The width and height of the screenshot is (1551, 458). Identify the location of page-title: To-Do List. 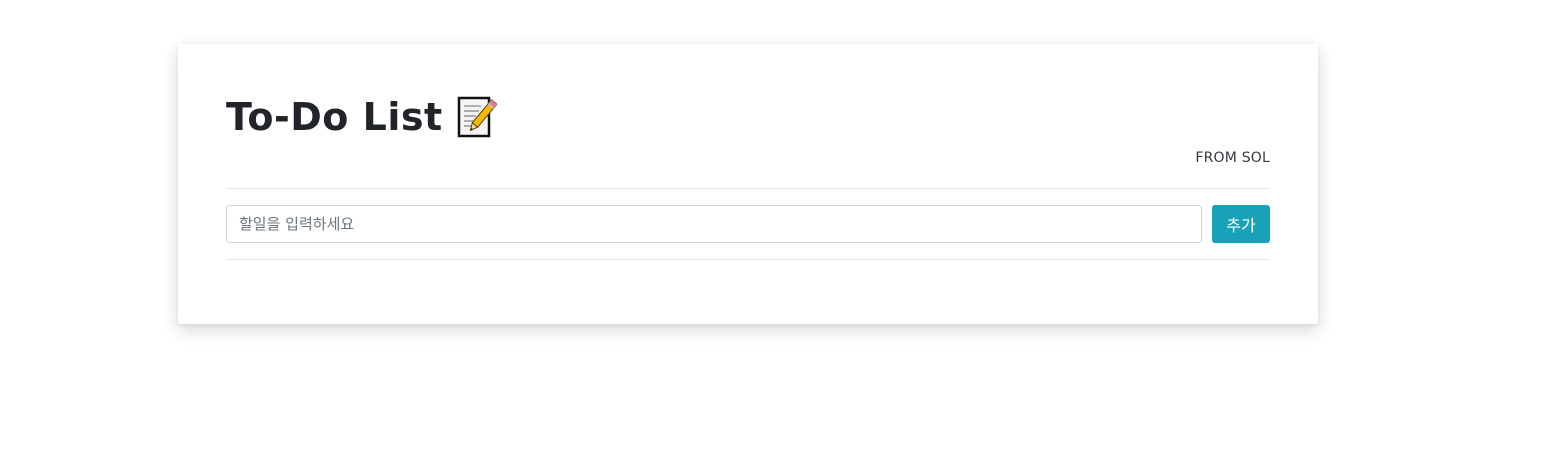
(334, 117).